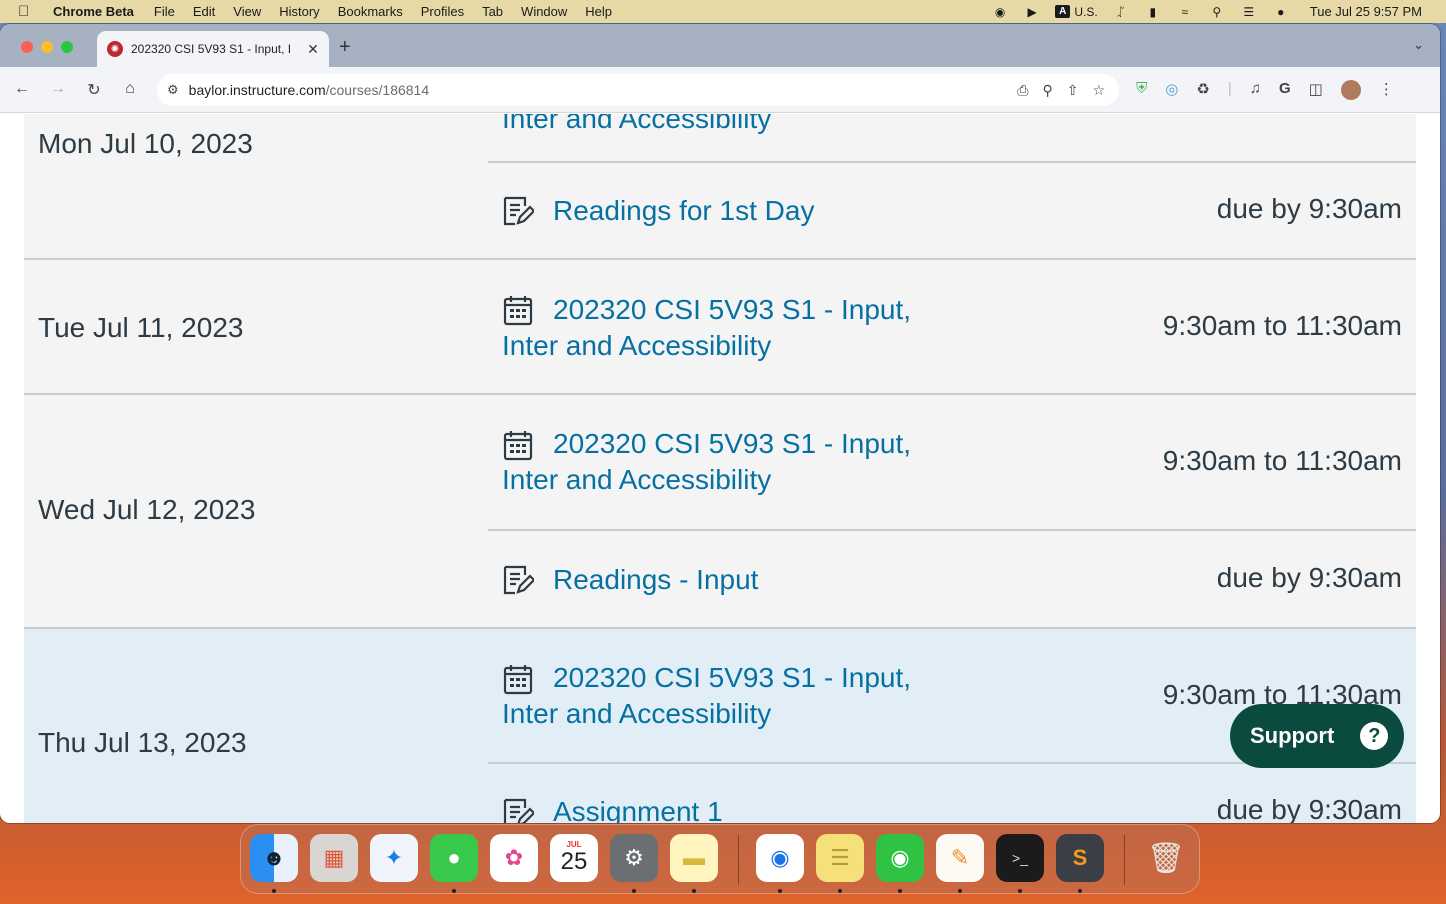 The width and height of the screenshot is (1446, 904). What do you see at coordinates (173, 90) in the screenshot?
I see `site-settings-icon: ⚙` at bounding box center [173, 90].